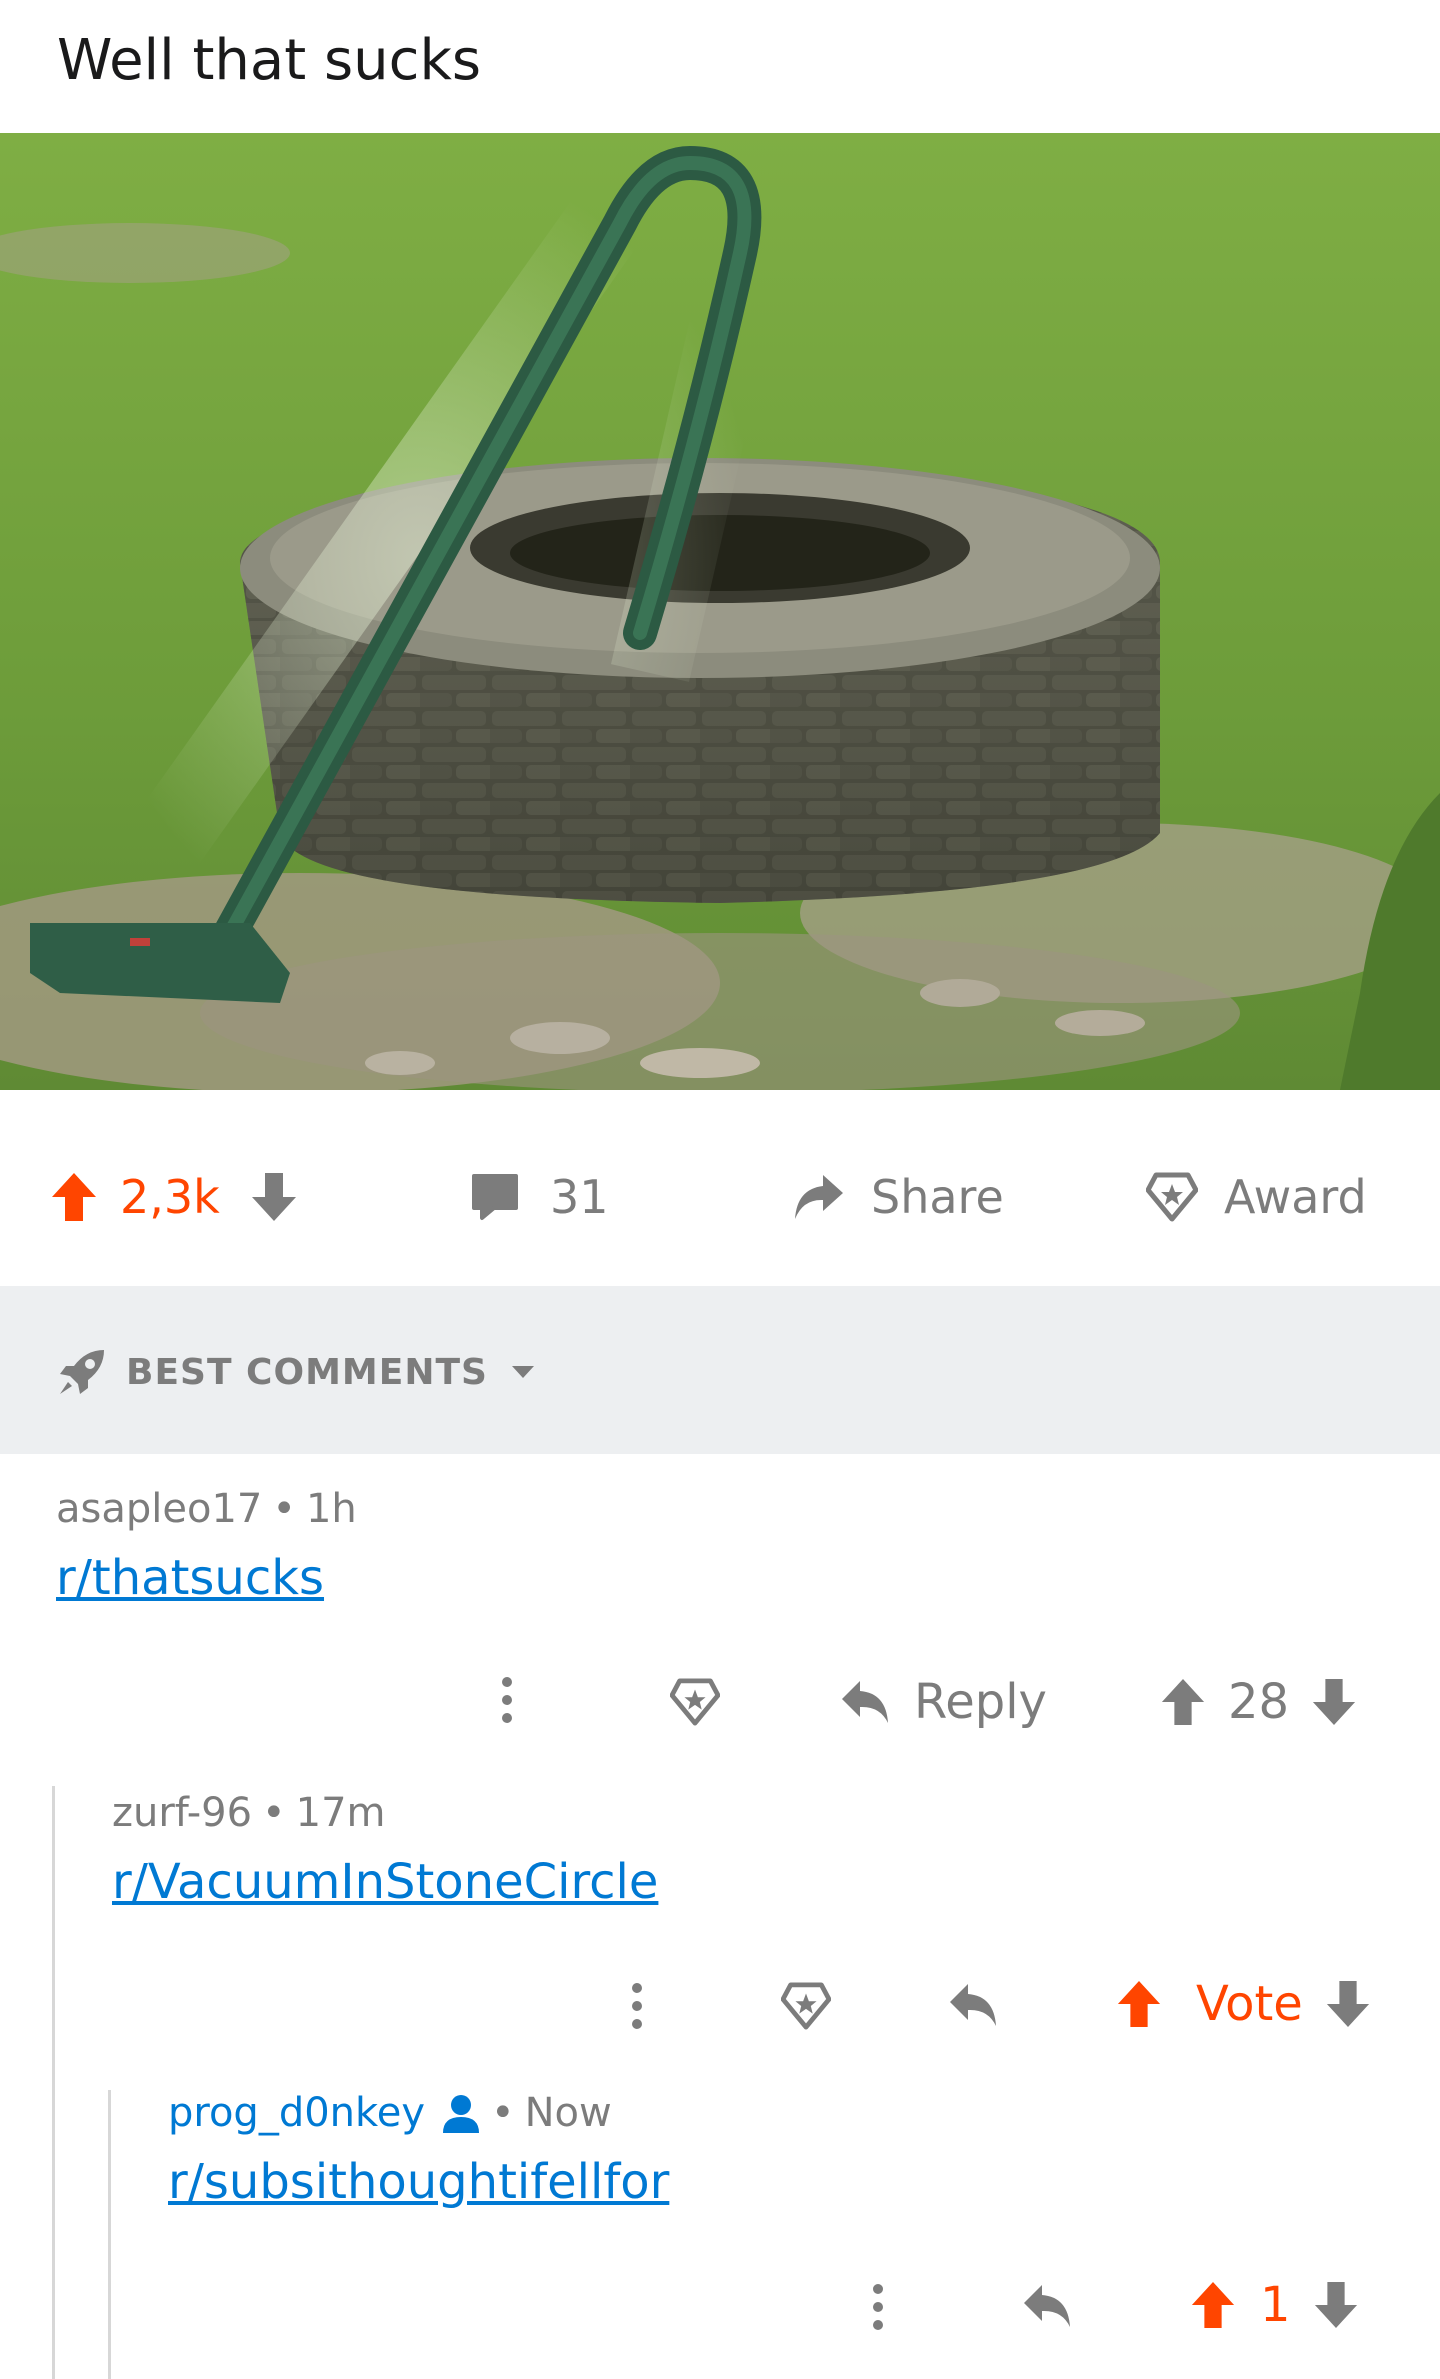 The width and height of the screenshot is (1440, 2379). I want to click on comment-bubble-icon, so click(495, 1197).